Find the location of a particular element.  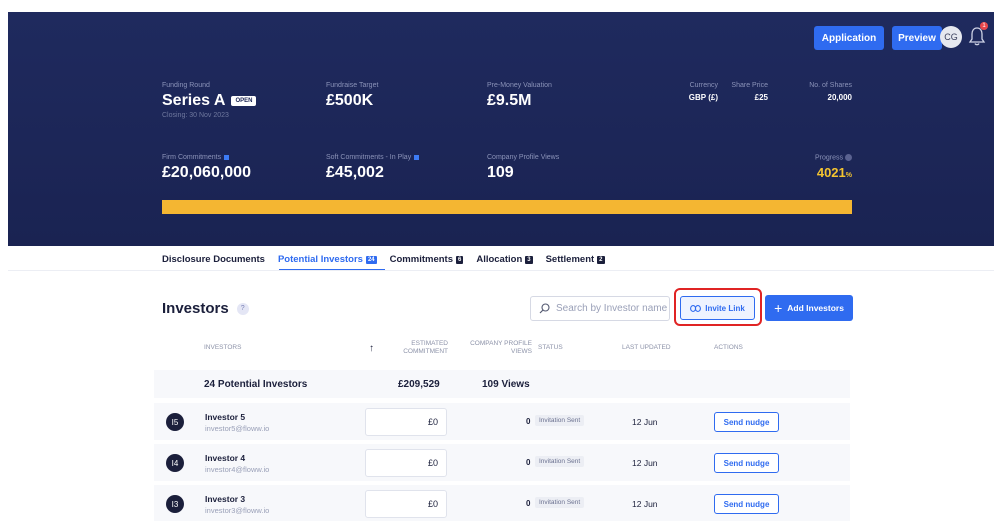

investor-name: Investor 3 is located at coordinates (225, 499).